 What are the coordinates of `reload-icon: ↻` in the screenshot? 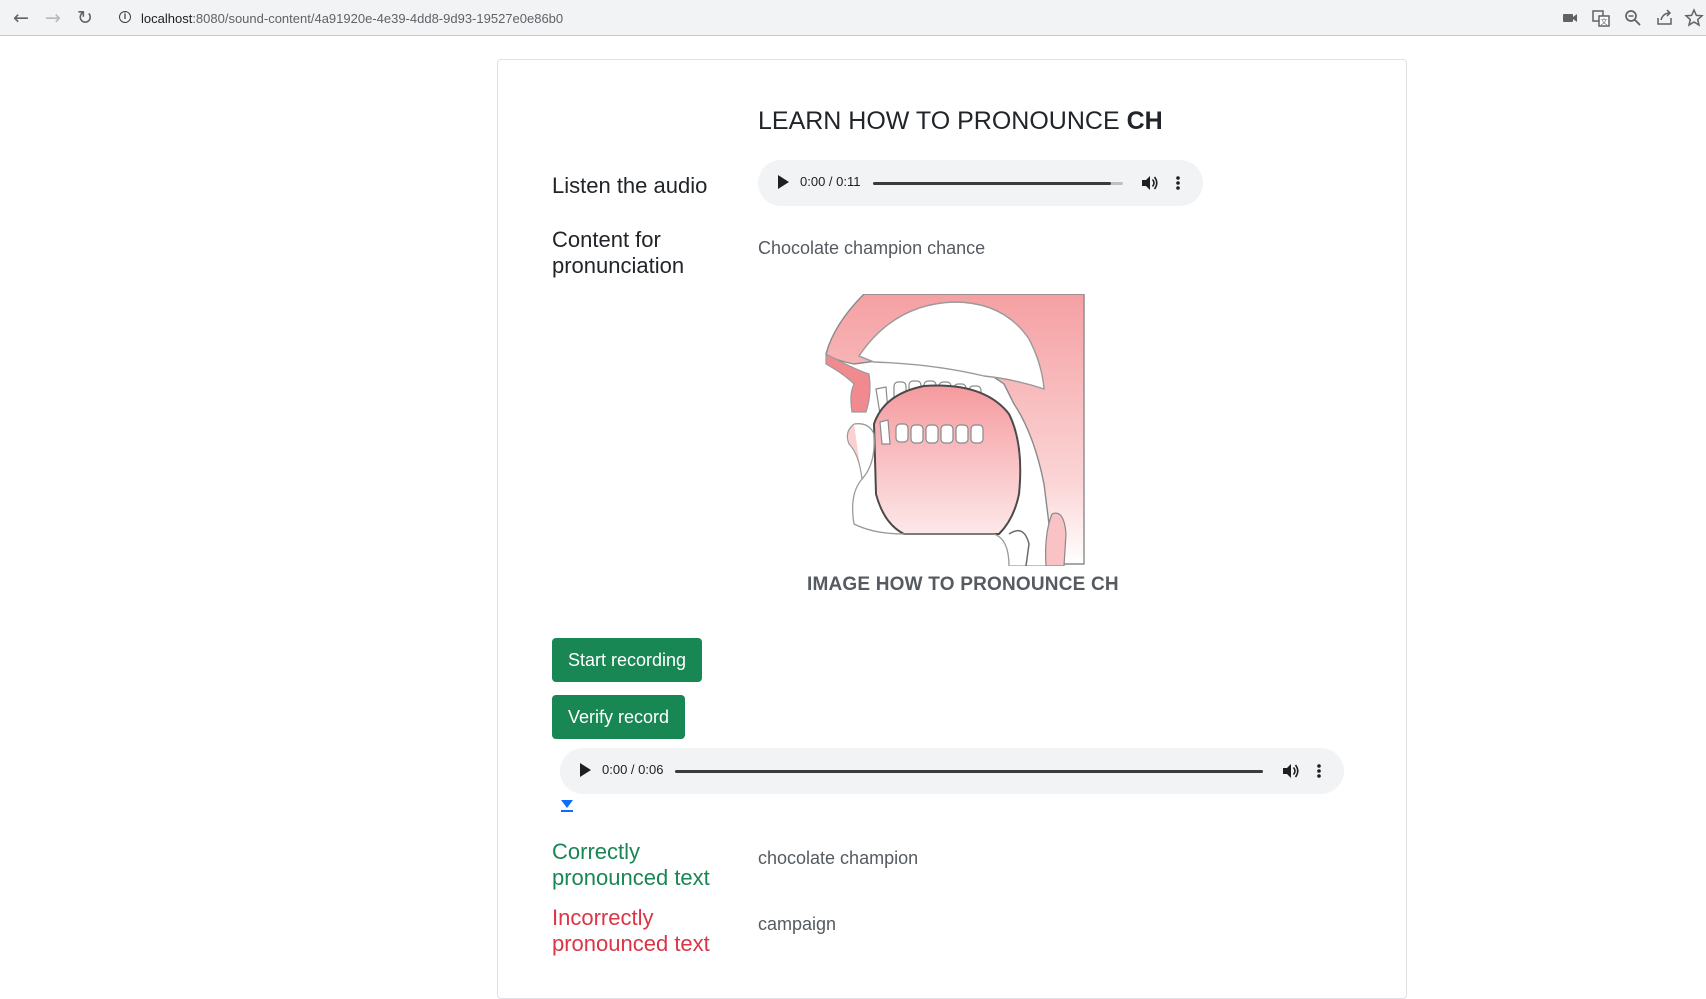 It's located at (85, 18).